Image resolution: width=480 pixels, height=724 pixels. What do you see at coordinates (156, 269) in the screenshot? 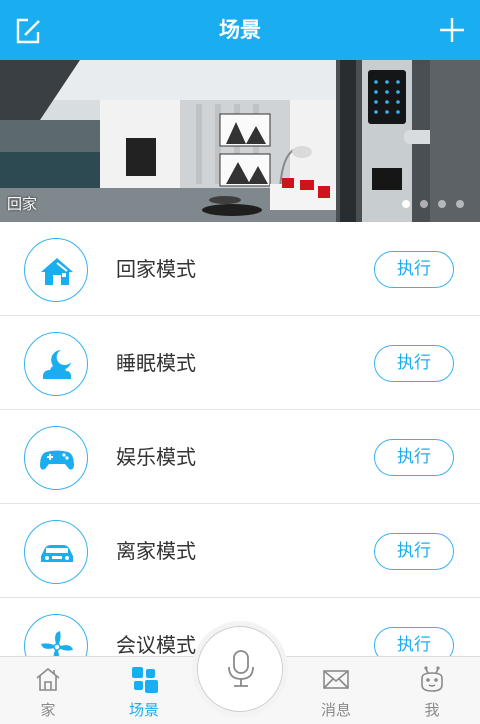
I see `scene-label: 回家模式` at bounding box center [156, 269].